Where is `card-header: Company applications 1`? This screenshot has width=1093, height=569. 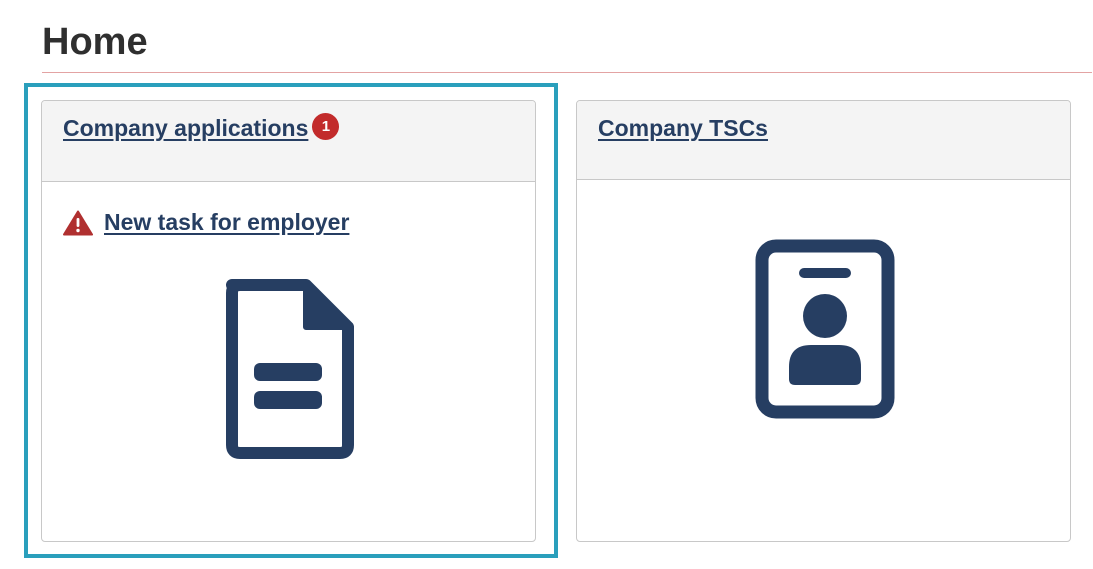
card-header: Company applications 1 is located at coordinates (288, 141).